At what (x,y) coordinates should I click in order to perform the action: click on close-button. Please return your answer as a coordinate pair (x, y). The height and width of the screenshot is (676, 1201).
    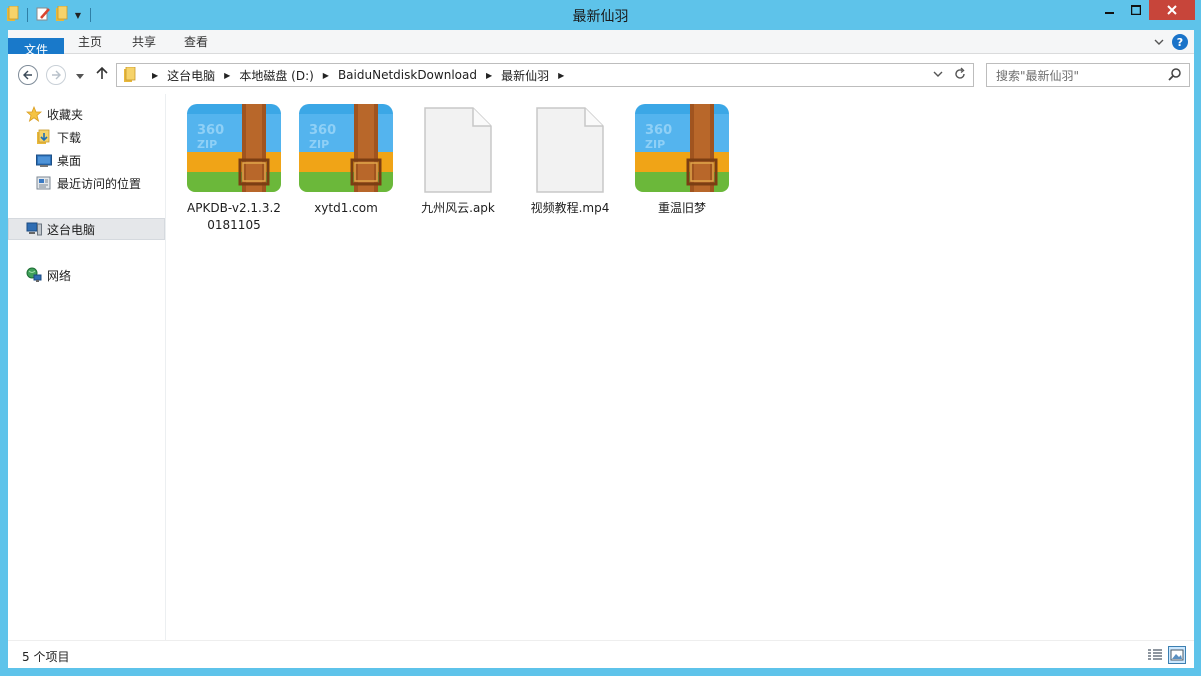
    Looking at the image, I should click on (1172, 10).